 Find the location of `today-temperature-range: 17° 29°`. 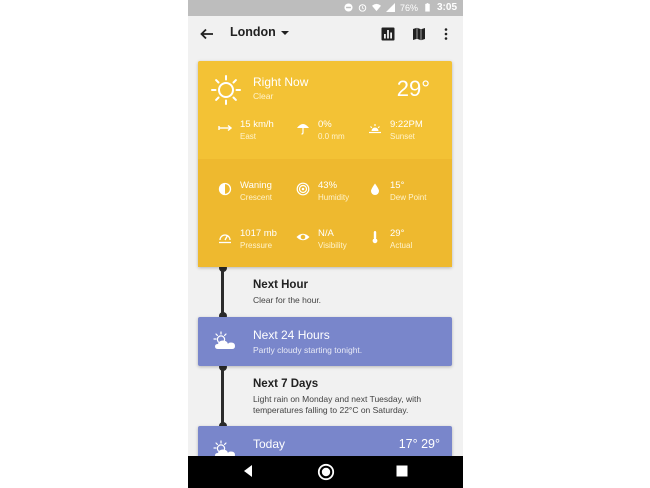

today-temperature-range: 17° 29° is located at coordinates (419, 444).